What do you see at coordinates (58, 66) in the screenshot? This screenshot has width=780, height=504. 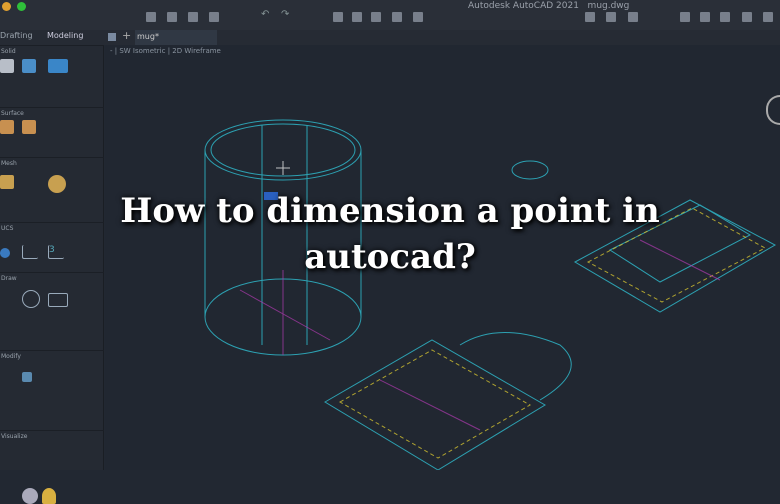 I see `extrude-icon` at bounding box center [58, 66].